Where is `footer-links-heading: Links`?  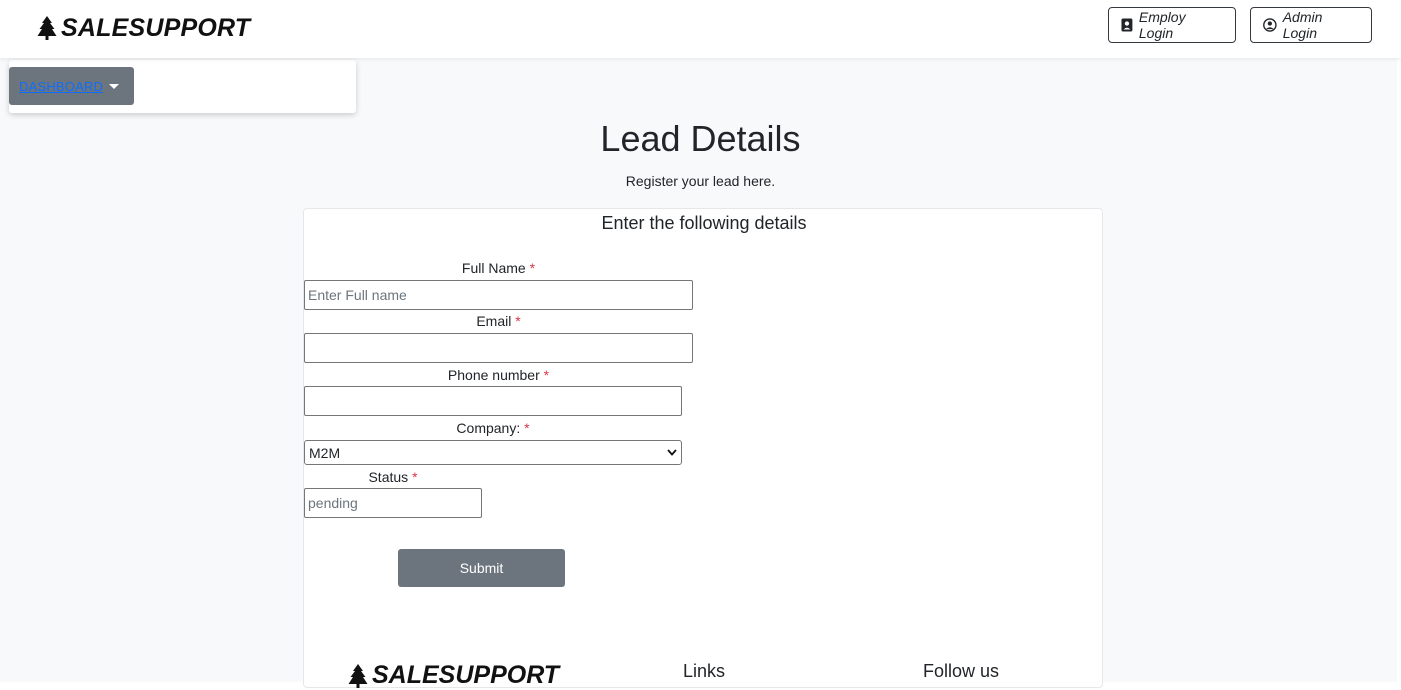 footer-links-heading: Links is located at coordinates (704, 671).